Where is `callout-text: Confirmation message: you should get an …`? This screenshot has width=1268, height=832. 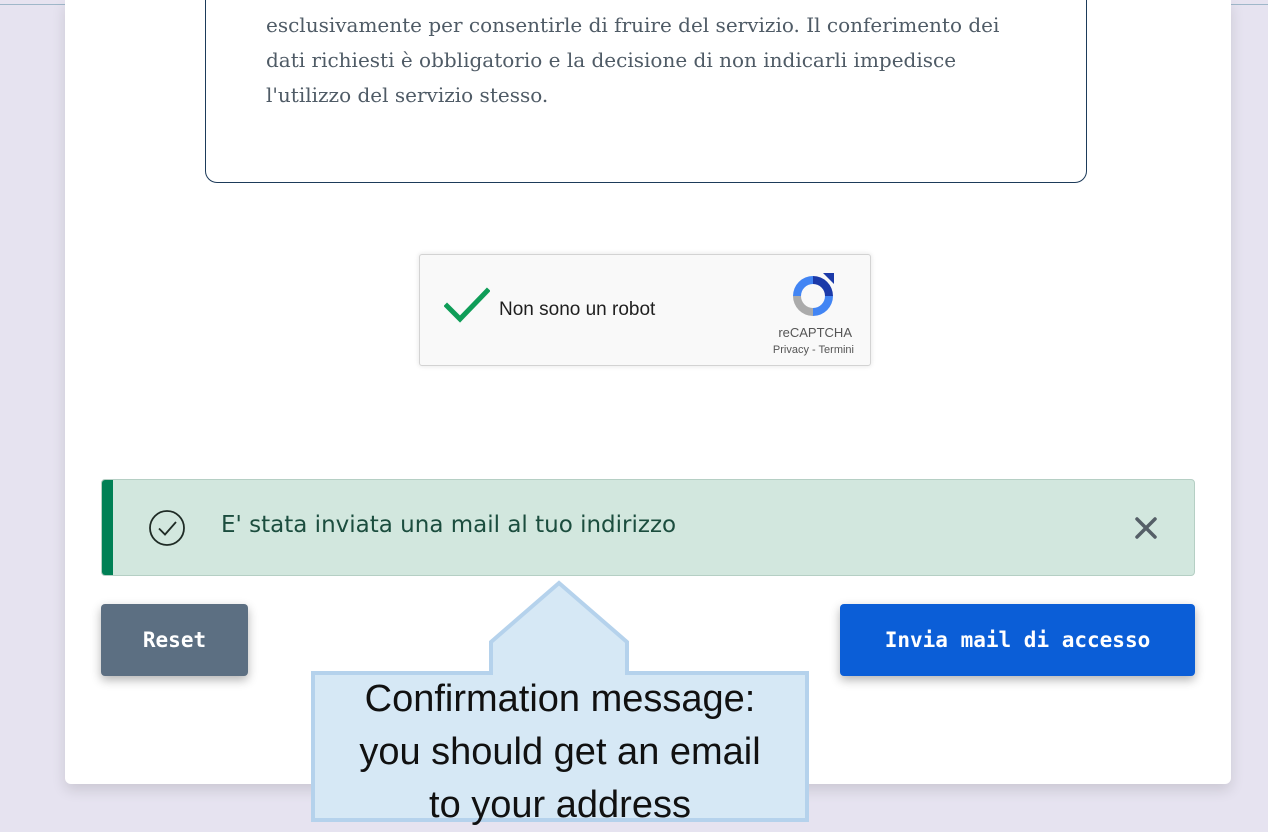
callout-text: Confirmation message: you should get an … is located at coordinates (560, 752).